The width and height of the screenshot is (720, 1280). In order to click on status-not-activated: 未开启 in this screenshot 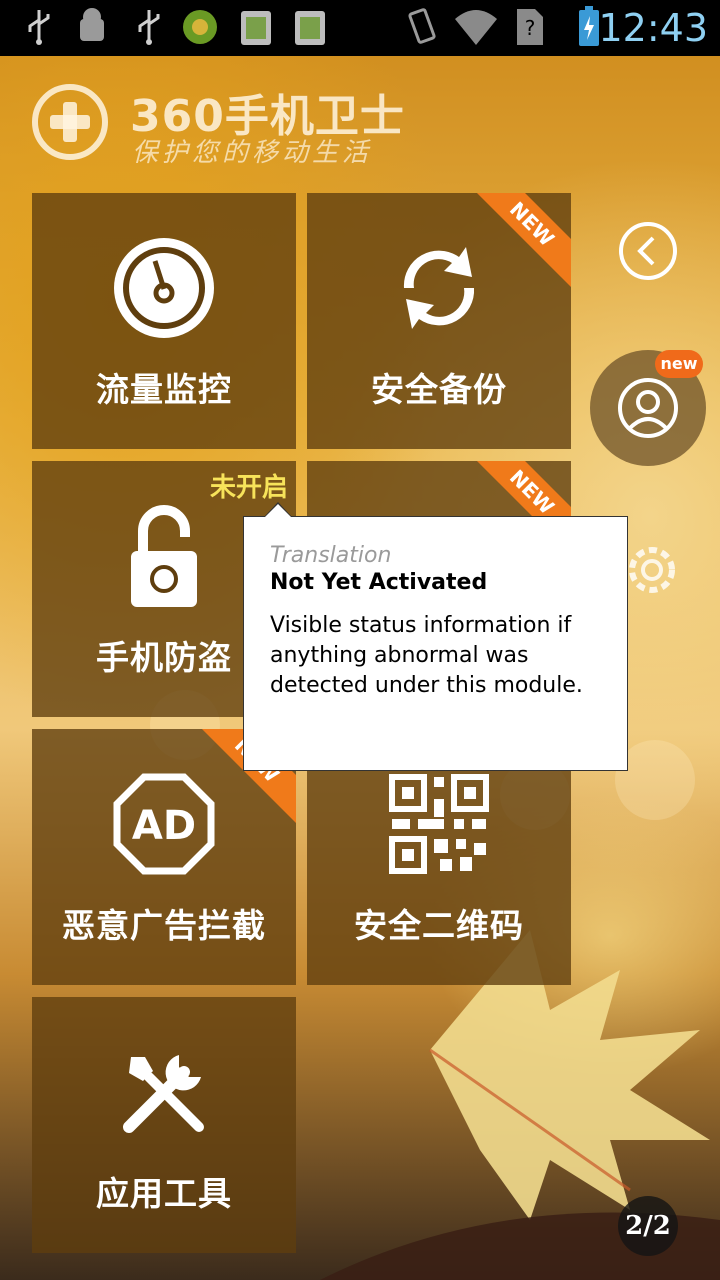, I will do `click(248, 488)`.